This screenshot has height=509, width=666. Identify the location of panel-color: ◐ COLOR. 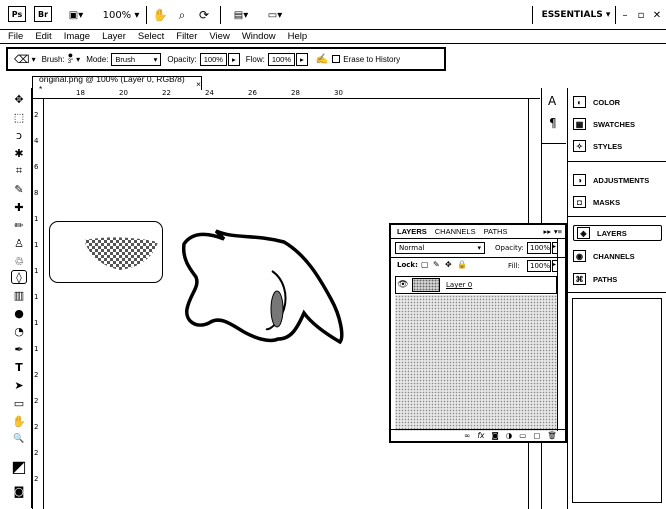
(596, 102).